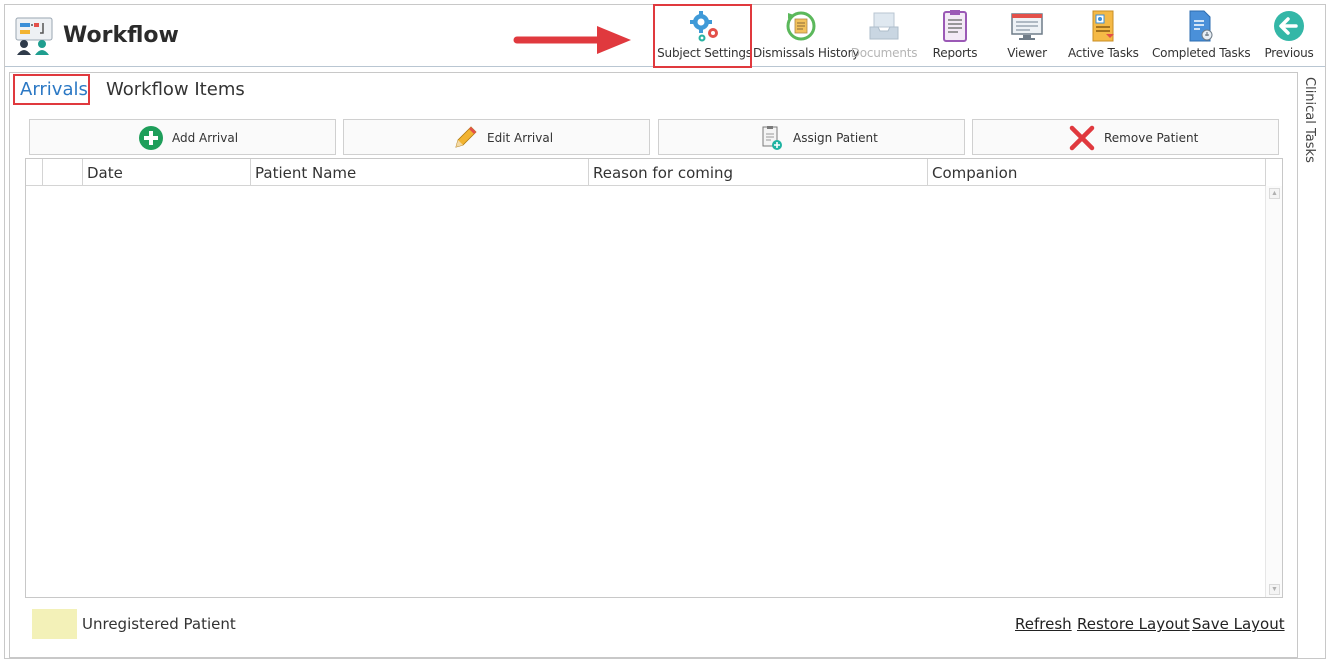 The image size is (1335, 663). Describe the element at coordinates (205, 138) in the screenshot. I see `add-arrival-label: Add Arrival` at that location.